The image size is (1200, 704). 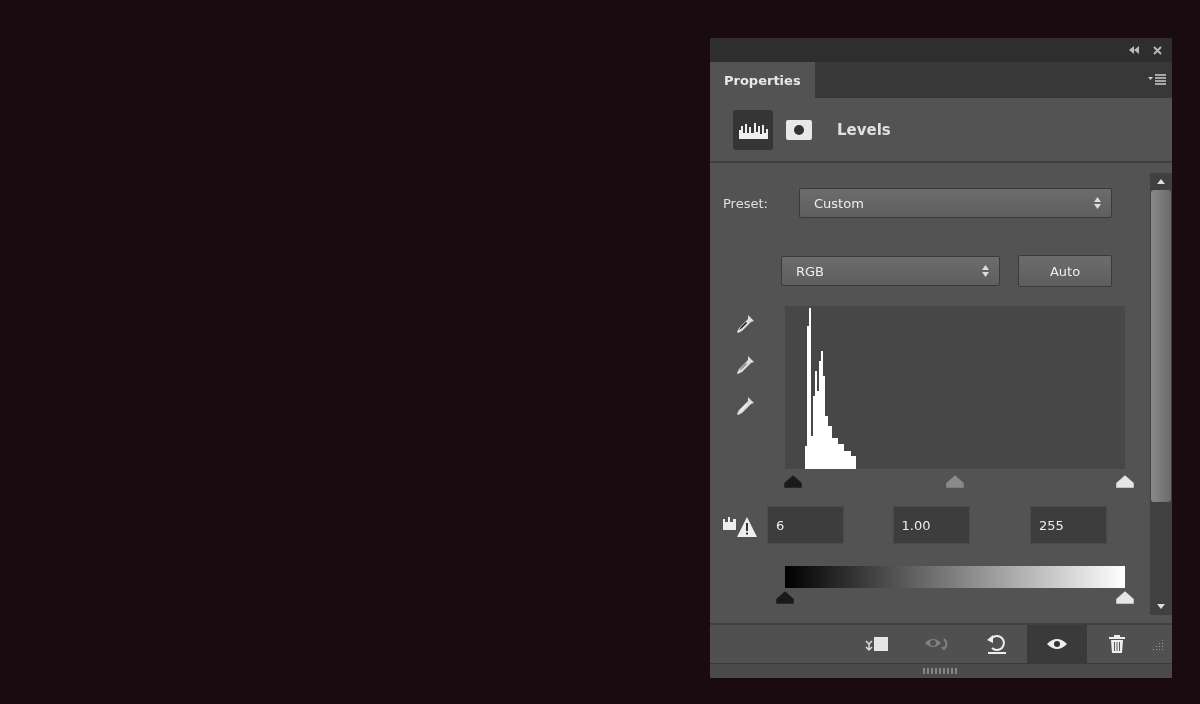 I want to click on close-icon, so click(x=1157, y=50).